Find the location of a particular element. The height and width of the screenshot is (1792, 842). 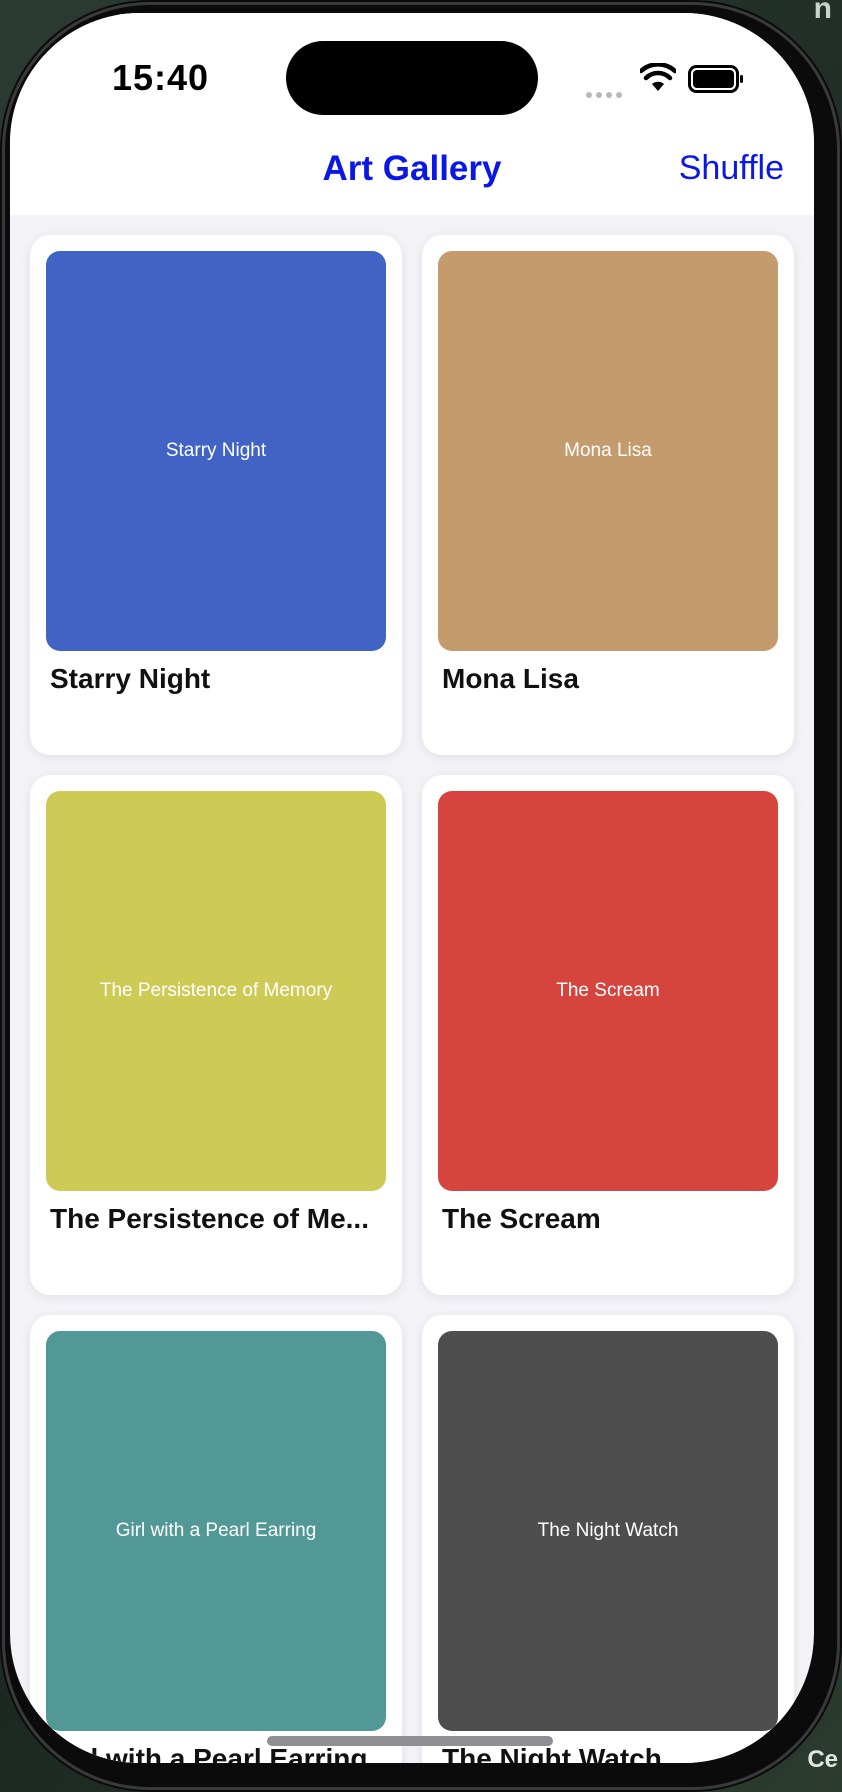

wifi-icon is located at coordinates (658, 77).